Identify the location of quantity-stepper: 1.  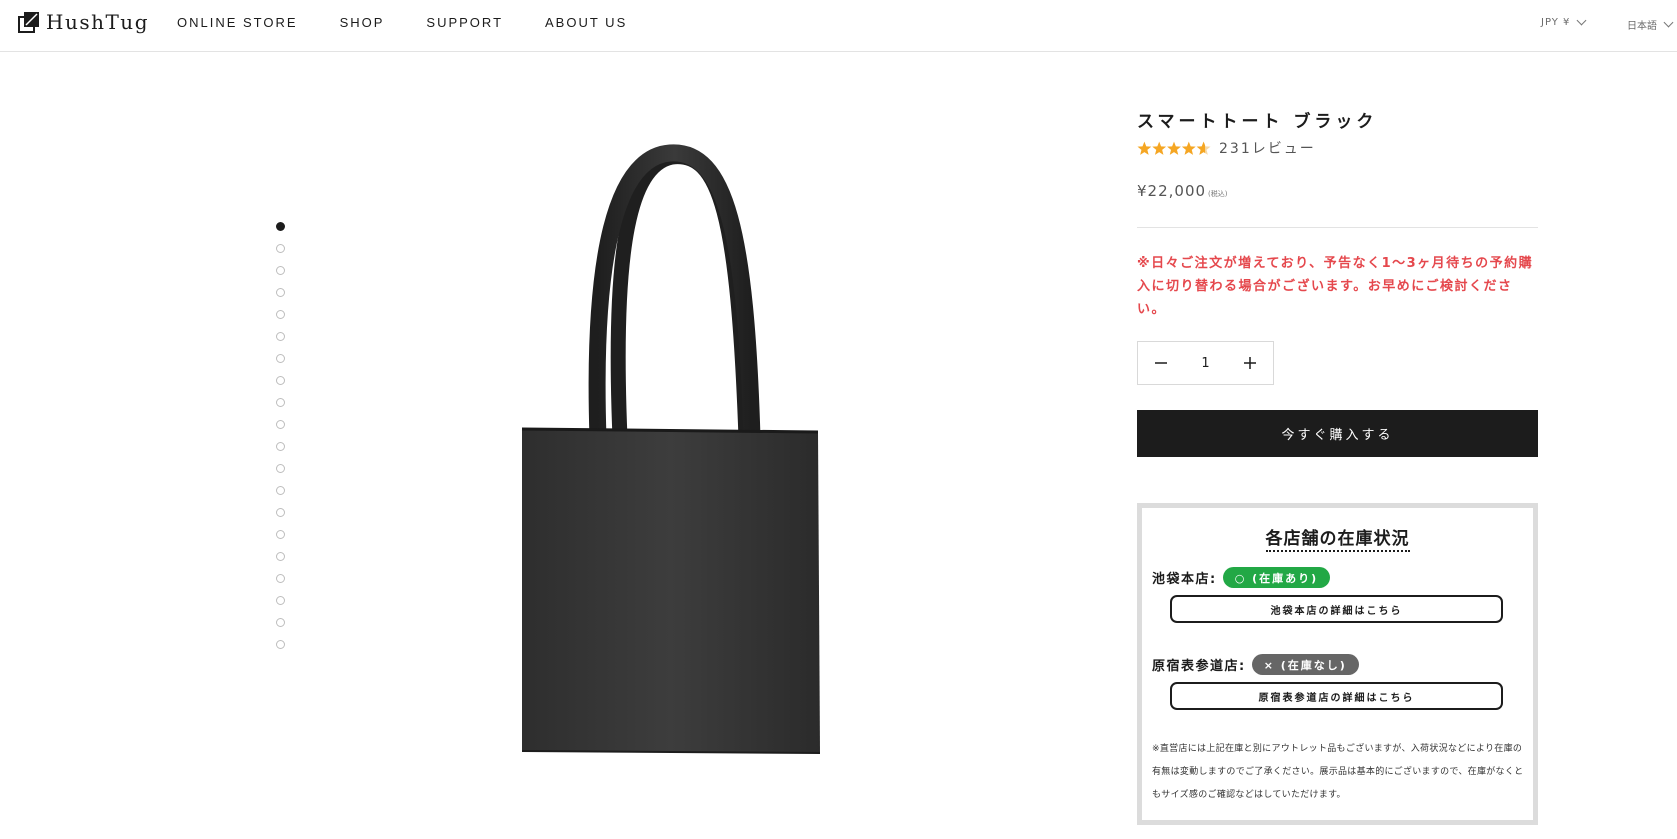
(1205, 363).